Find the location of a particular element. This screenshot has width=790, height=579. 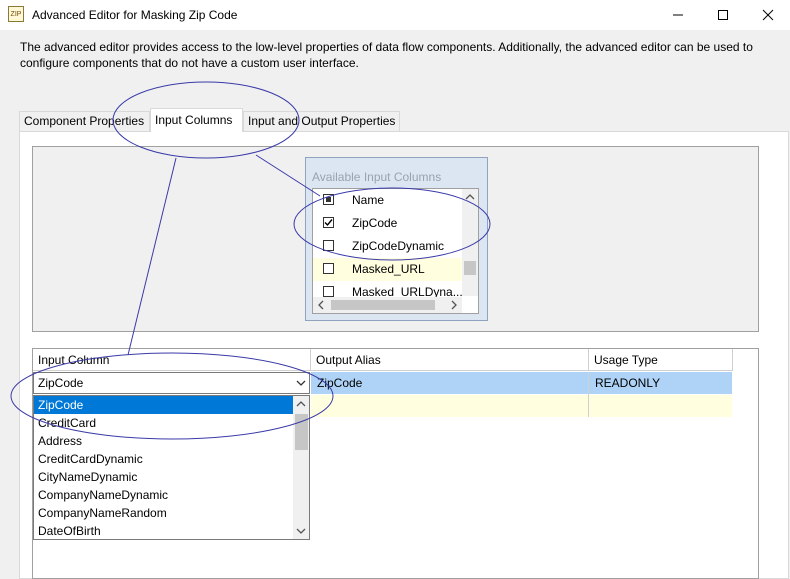

grid-header-output-alias: Output Alias is located at coordinates (450, 360).